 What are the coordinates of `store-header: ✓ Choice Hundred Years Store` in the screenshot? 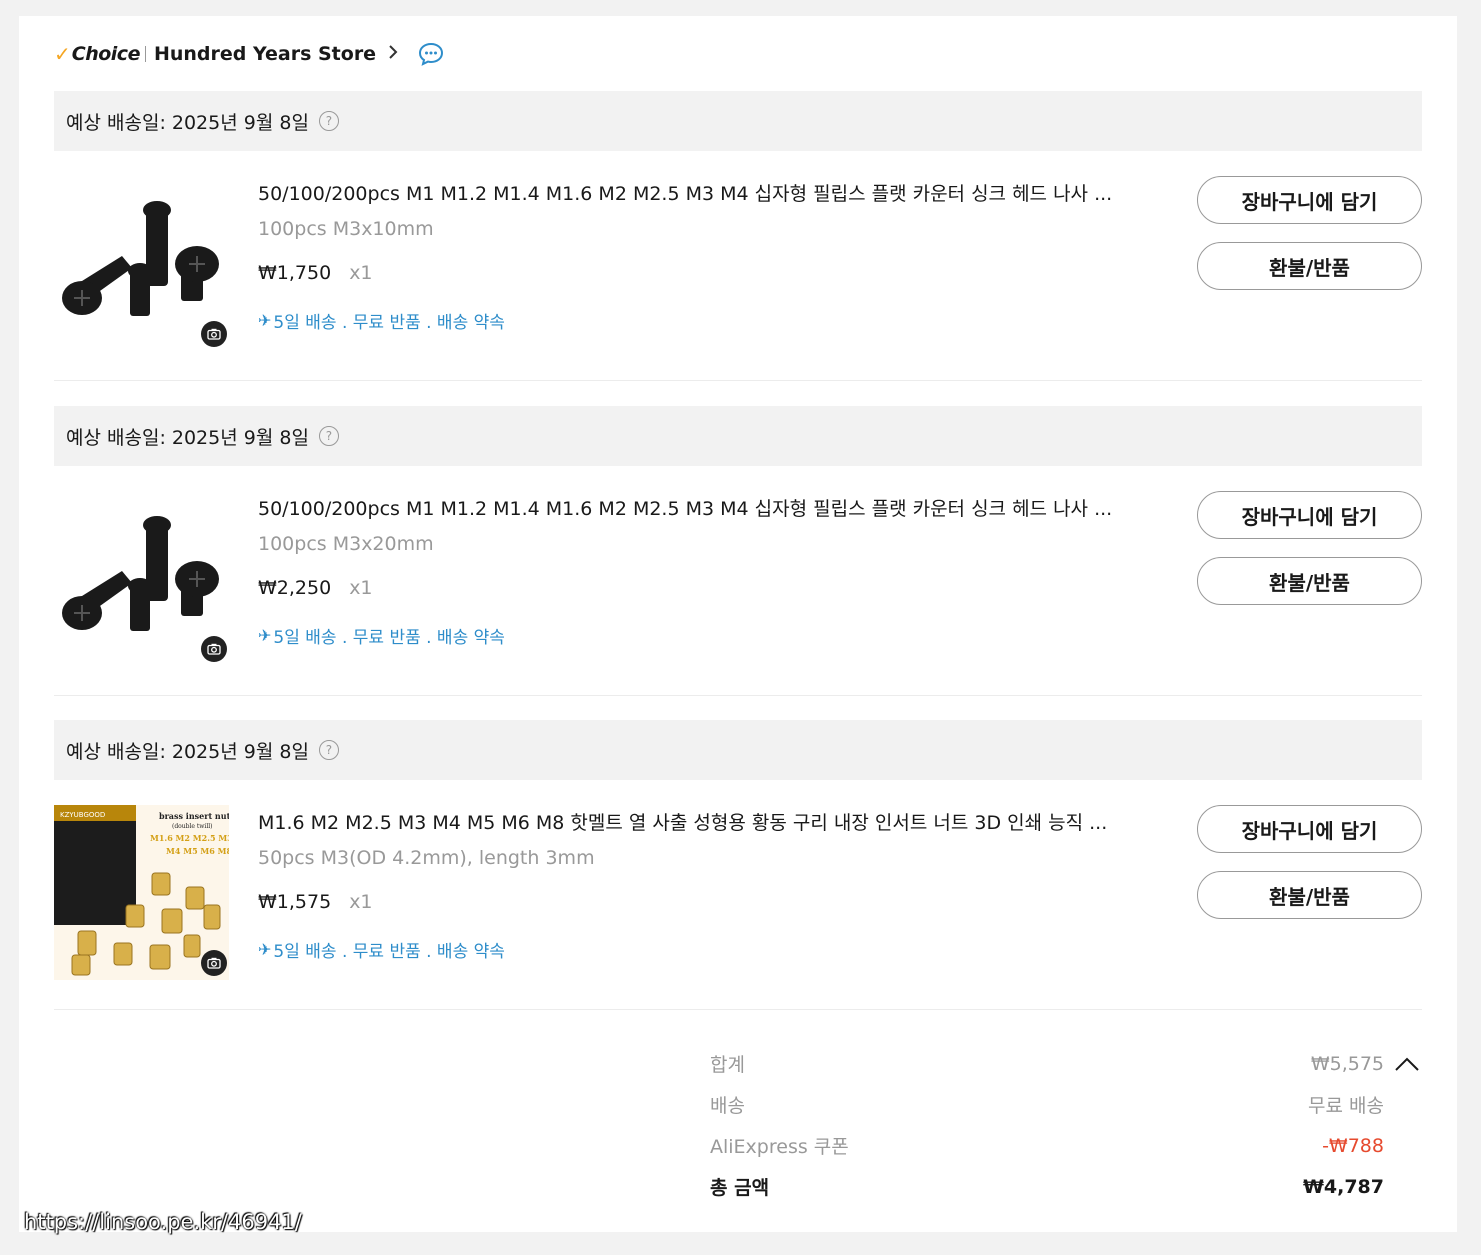 It's located at (249, 54).